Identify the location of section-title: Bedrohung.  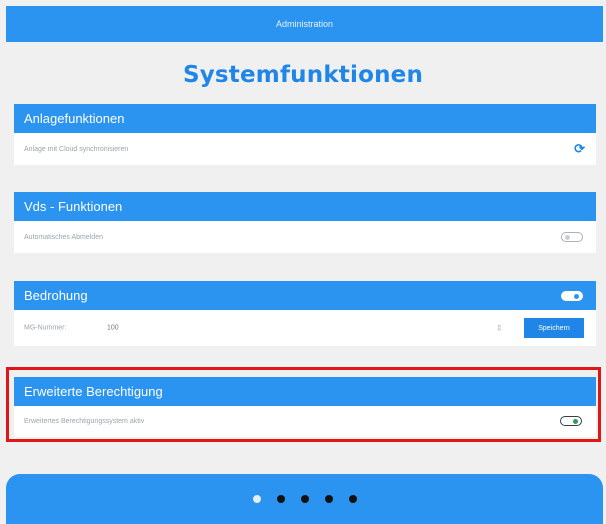
(56, 295).